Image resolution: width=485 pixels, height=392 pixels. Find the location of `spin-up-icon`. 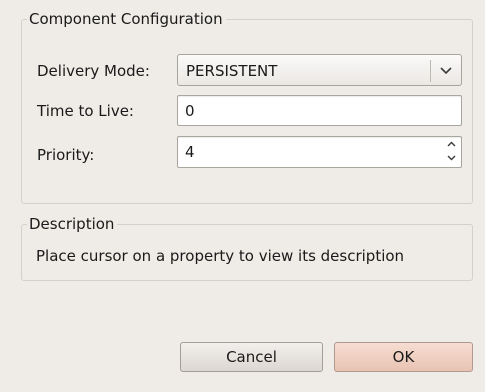

spin-up-icon is located at coordinates (452, 145).